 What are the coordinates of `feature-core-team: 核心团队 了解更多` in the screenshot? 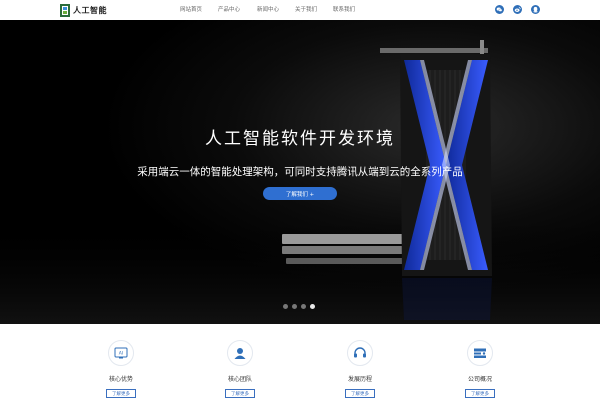 It's located at (240, 369).